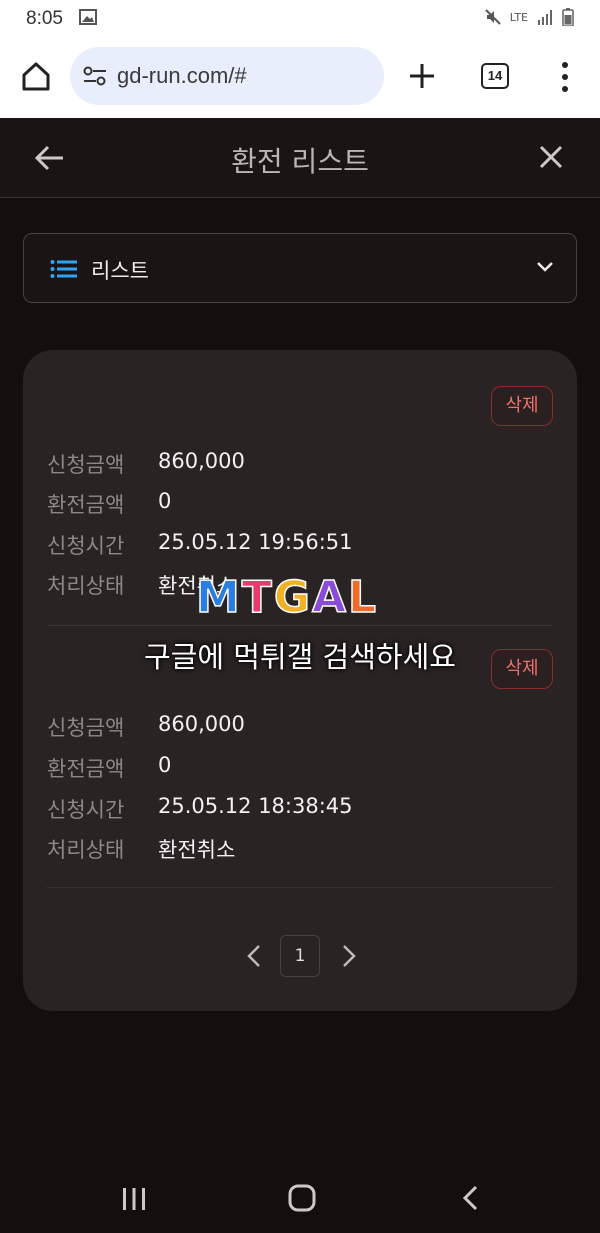 This screenshot has width=600, height=1233. Describe the element at coordinates (36, 76) in the screenshot. I see `home-icon` at that location.